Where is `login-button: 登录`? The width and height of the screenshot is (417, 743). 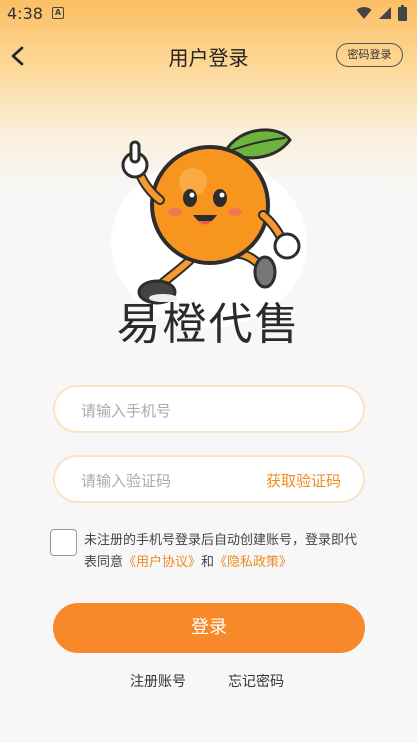
login-button: 登录 is located at coordinates (209, 628).